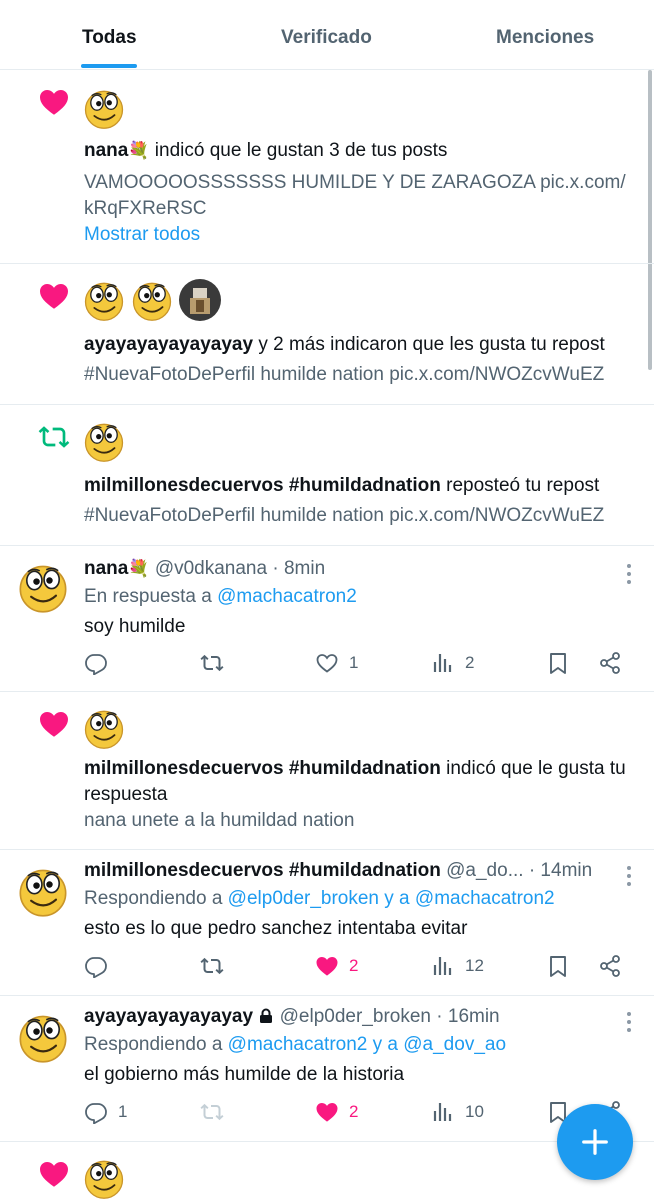 This screenshot has height=1200, width=654. I want to click on post-actions: 2 12, so click(359, 969).